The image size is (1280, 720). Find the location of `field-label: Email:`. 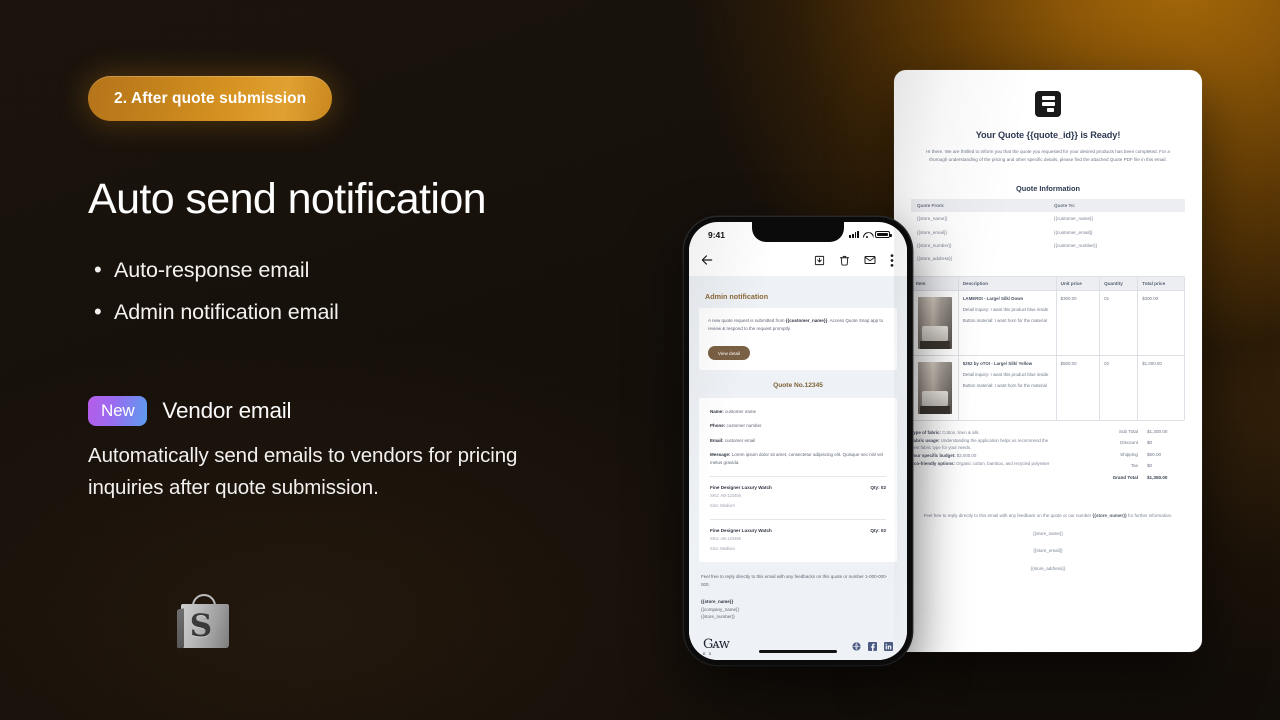

field-label: Email: is located at coordinates (717, 440).